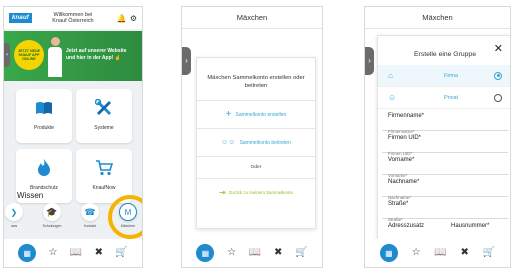 The image size is (514, 270). I want to click on close-icon: ✕, so click(498, 48).